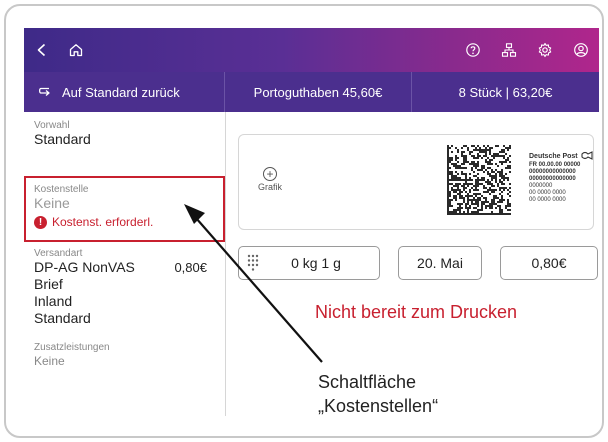 The width and height of the screenshot is (608, 442). I want to click on preset-label: Vorwahl, so click(52, 125).